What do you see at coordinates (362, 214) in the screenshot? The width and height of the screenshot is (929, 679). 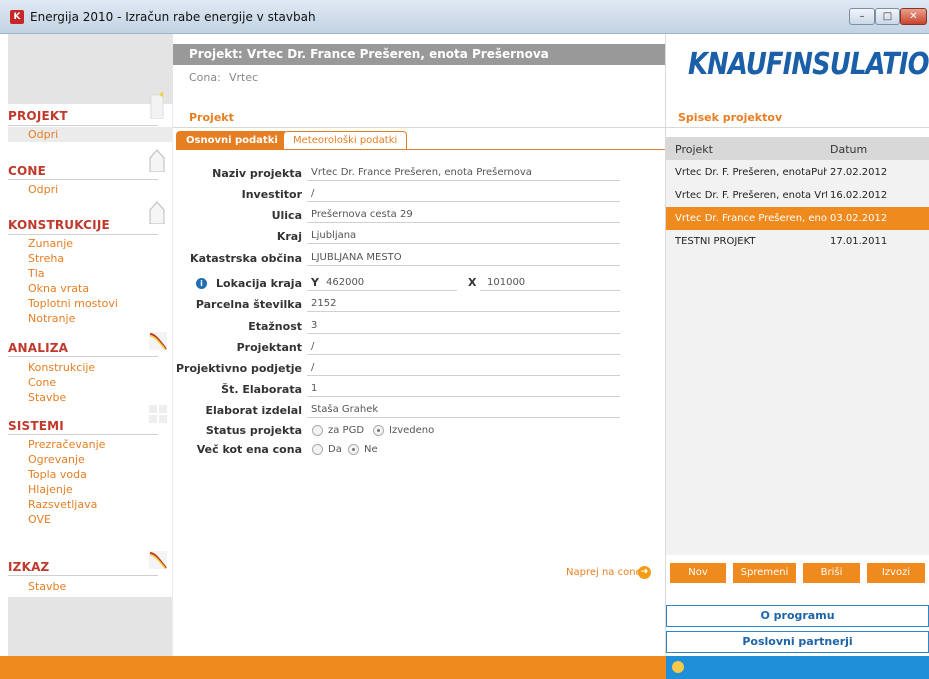 I see `ulica-field: Prešernova cesta 29` at bounding box center [362, 214].